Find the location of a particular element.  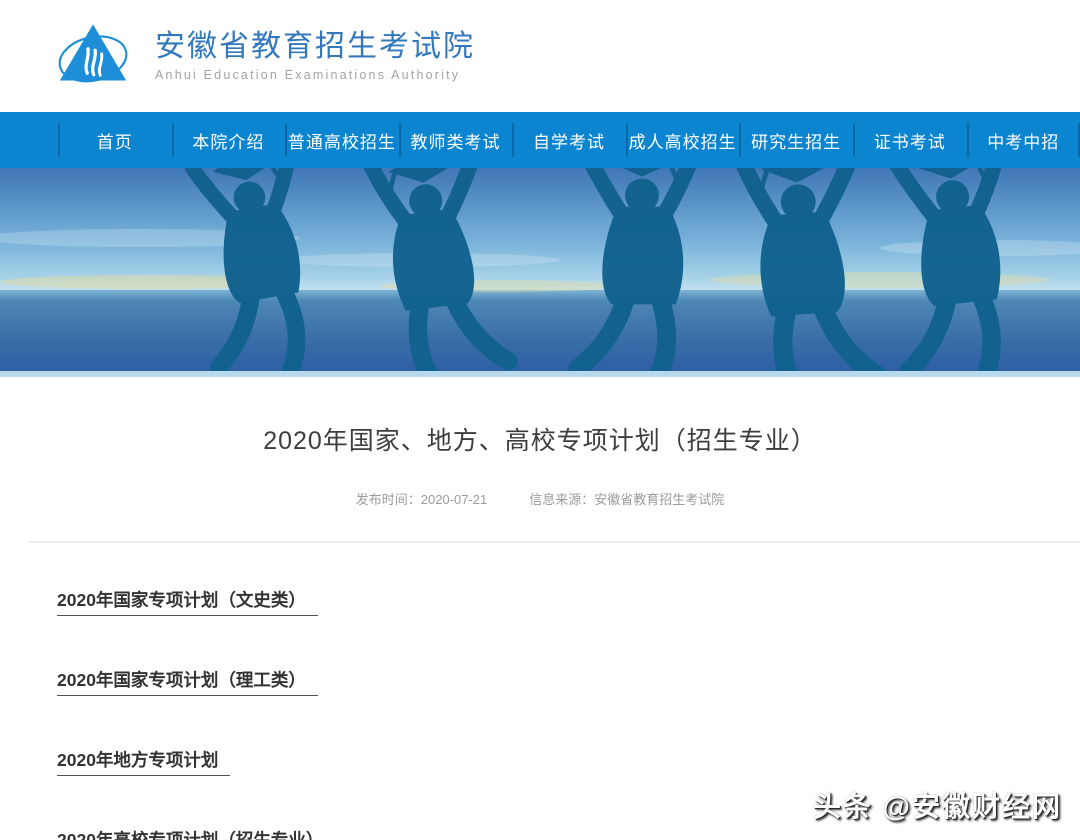

site-logo-icon is located at coordinates (93, 56).